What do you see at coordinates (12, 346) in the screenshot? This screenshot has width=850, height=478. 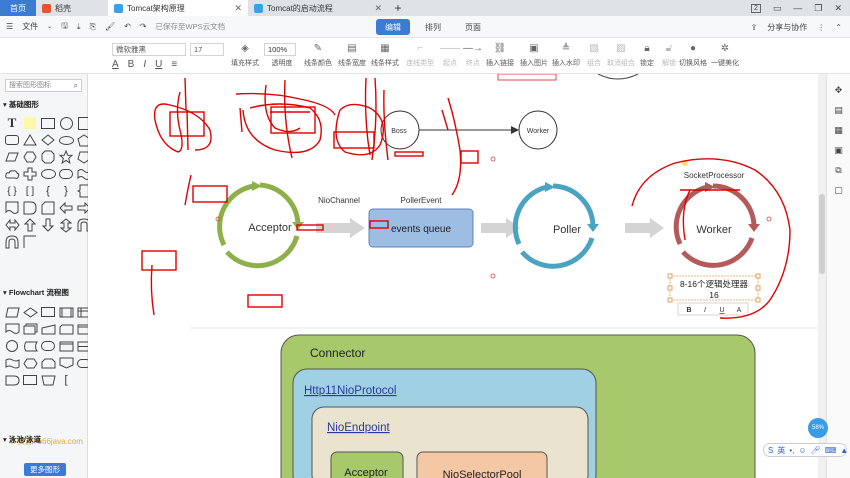 I see `flow-connector-shape` at bounding box center [12, 346].